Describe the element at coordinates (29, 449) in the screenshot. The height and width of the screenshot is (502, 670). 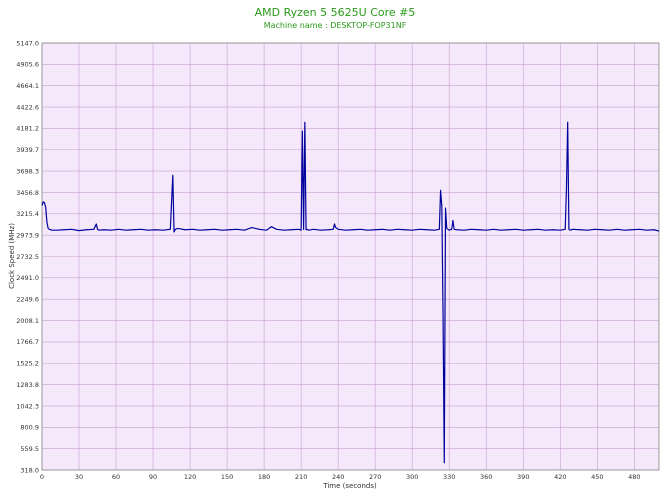
I see `y-tick-label: 559.5` at that location.